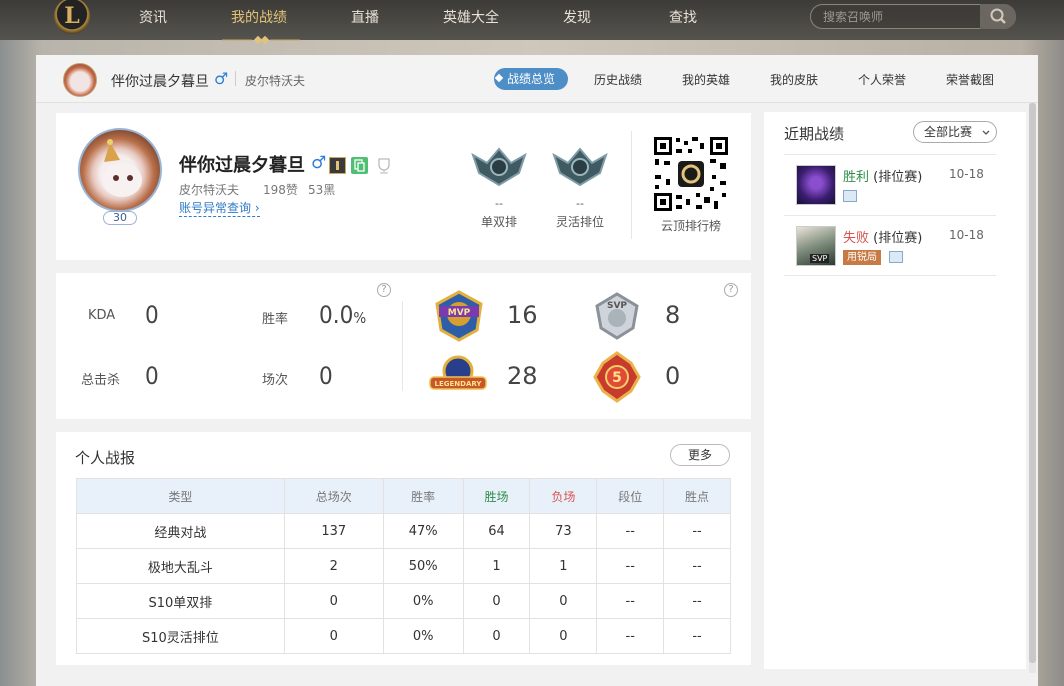  Describe the element at coordinates (986, 132) in the screenshot. I see `chevron-down-icon` at that location.